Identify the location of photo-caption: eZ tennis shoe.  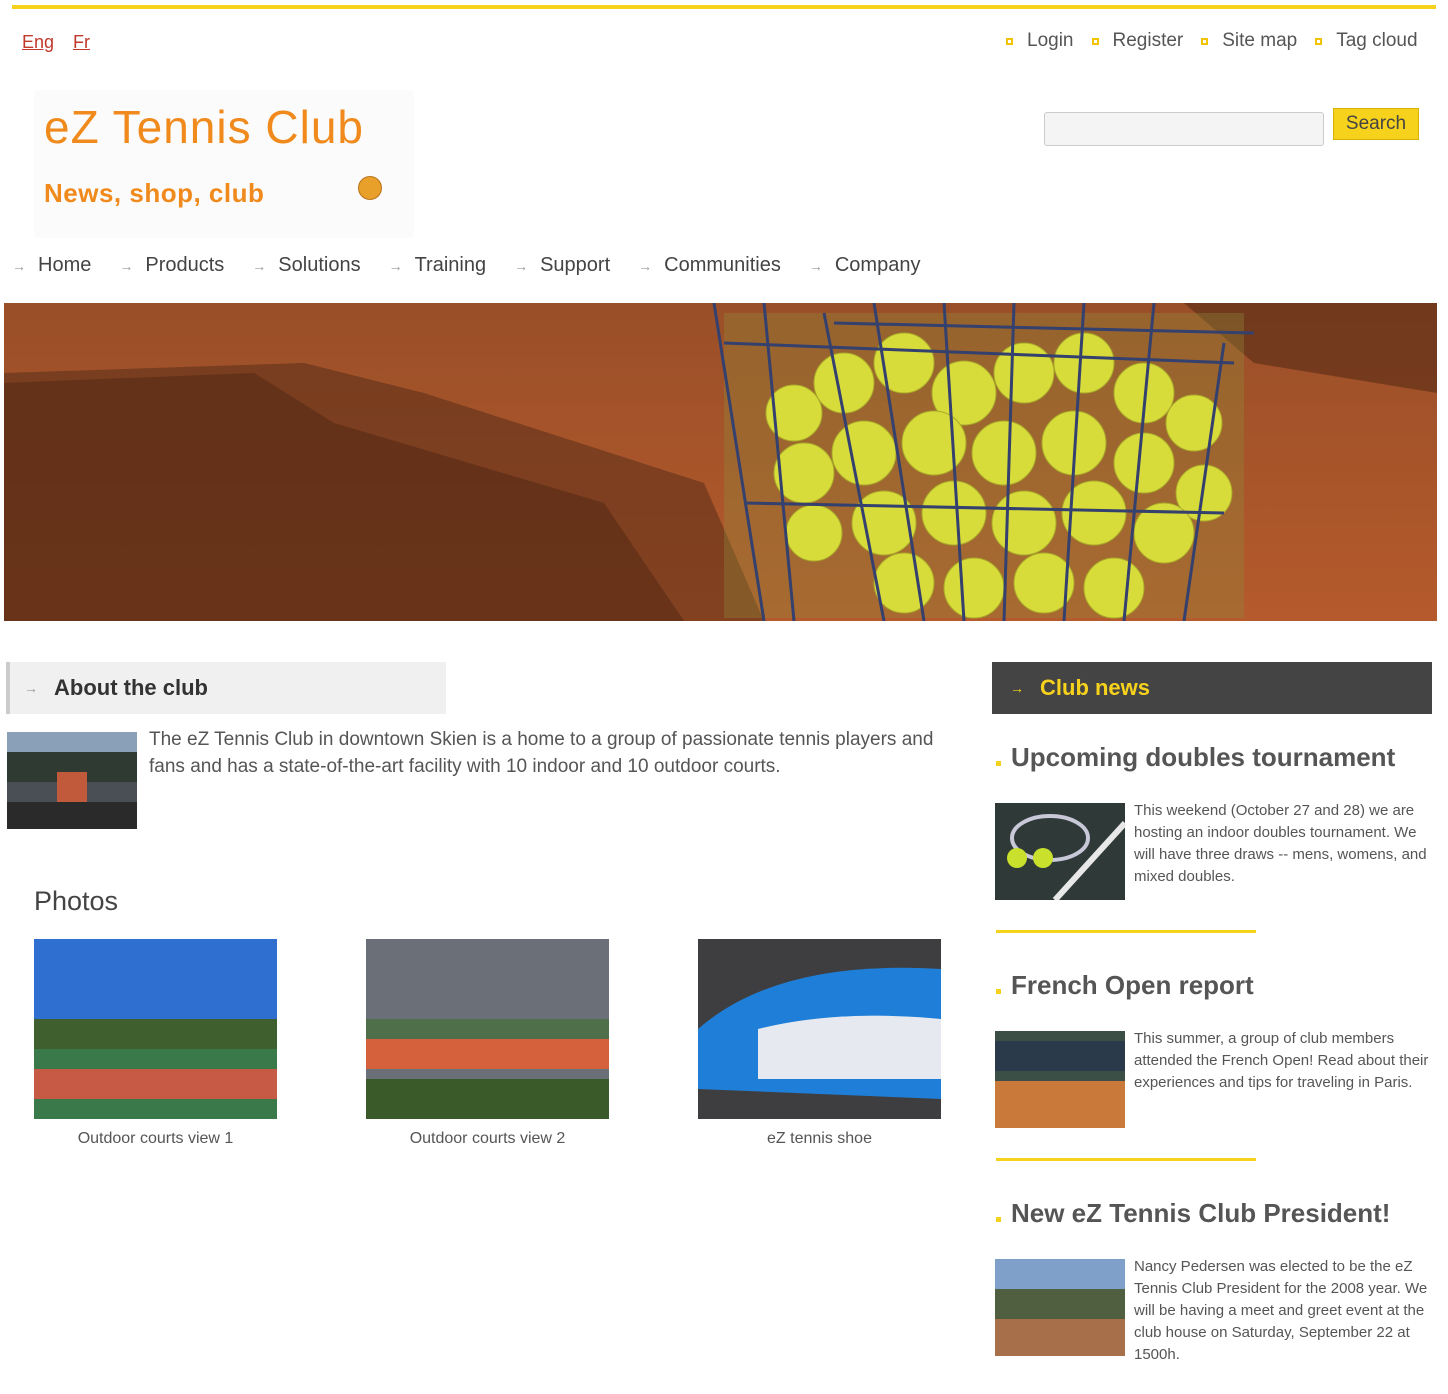
(819, 1138).